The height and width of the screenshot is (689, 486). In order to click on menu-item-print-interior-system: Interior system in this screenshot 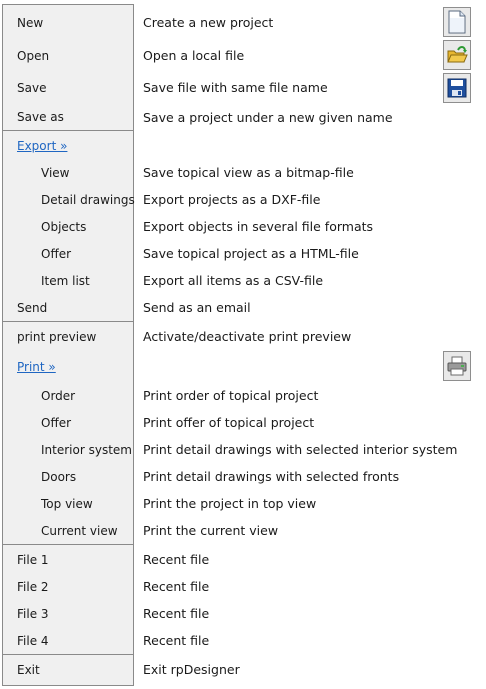, I will do `click(86, 450)`.